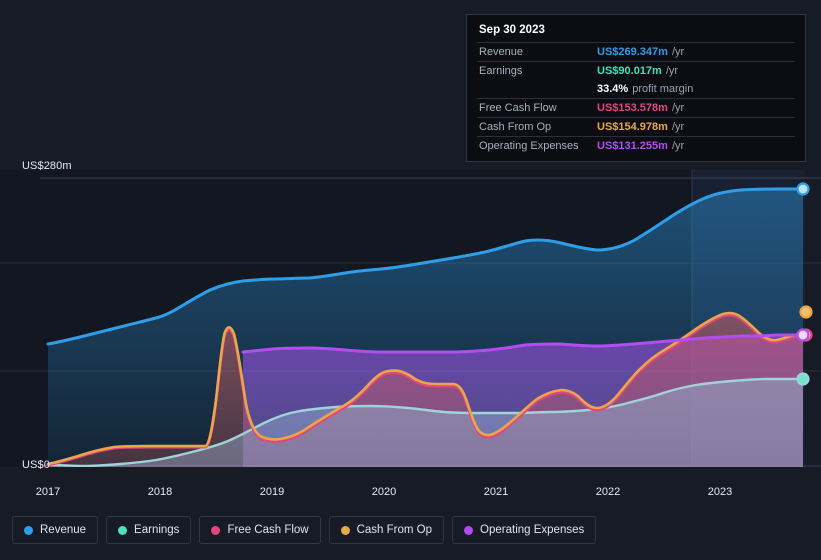 This screenshot has width=821, height=560. What do you see at coordinates (629, 71) in the screenshot?
I see `tooltip-value-earnings: US$90.017m` at bounding box center [629, 71].